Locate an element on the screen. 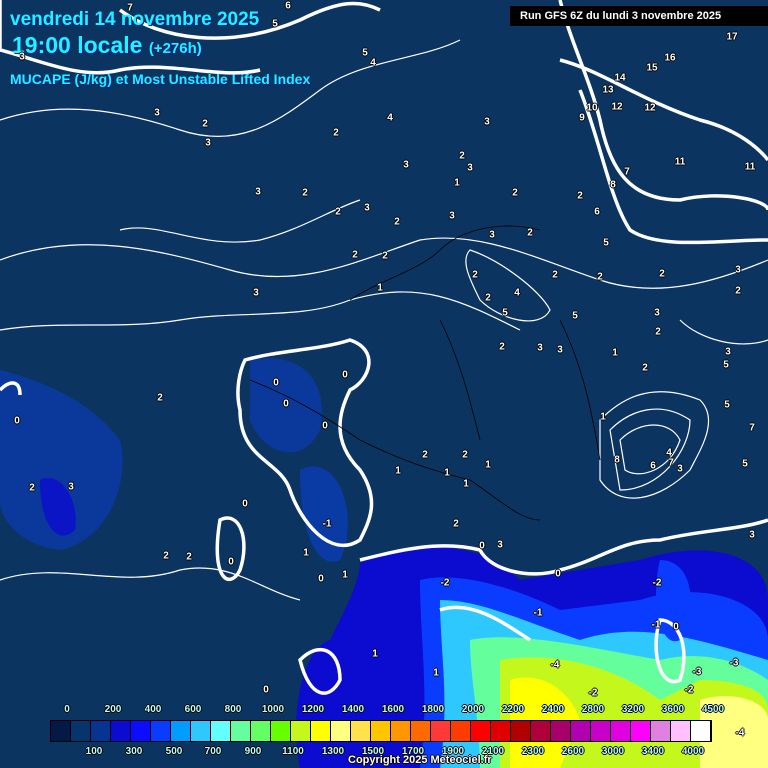  legend-top-label: 1200 is located at coordinates (313, 709).